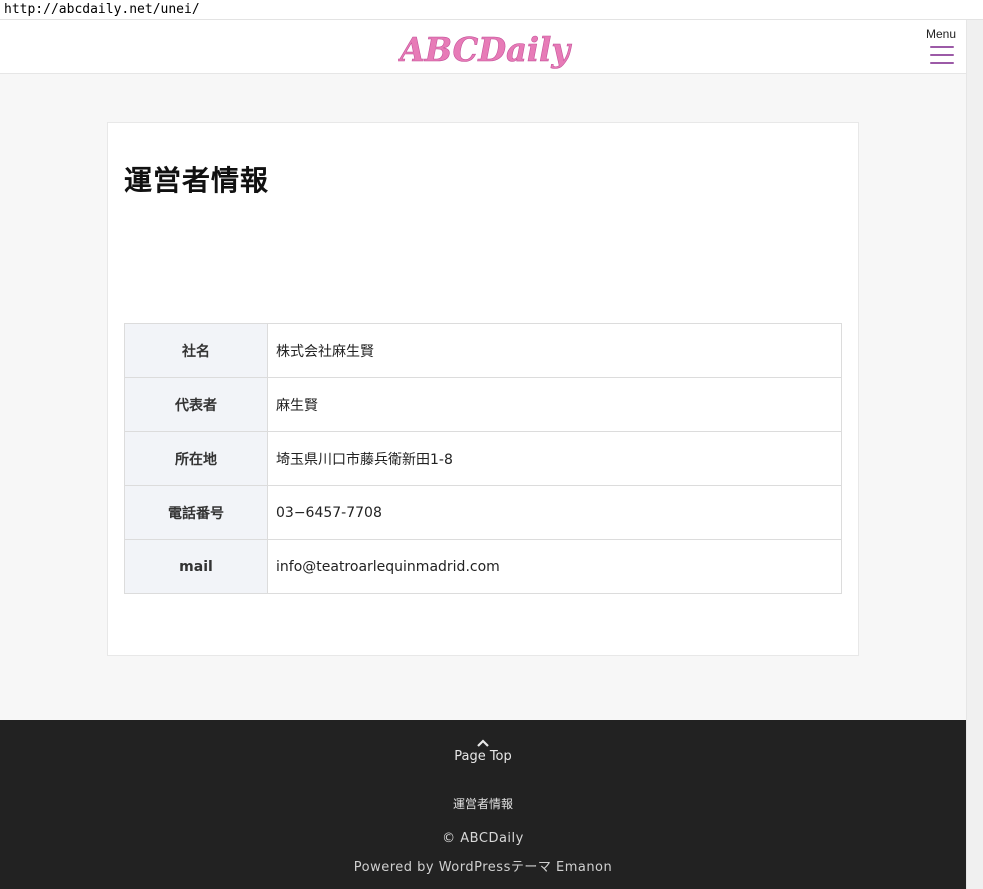 The image size is (983, 889). I want to click on row-label: 社名, so click(196, 350).